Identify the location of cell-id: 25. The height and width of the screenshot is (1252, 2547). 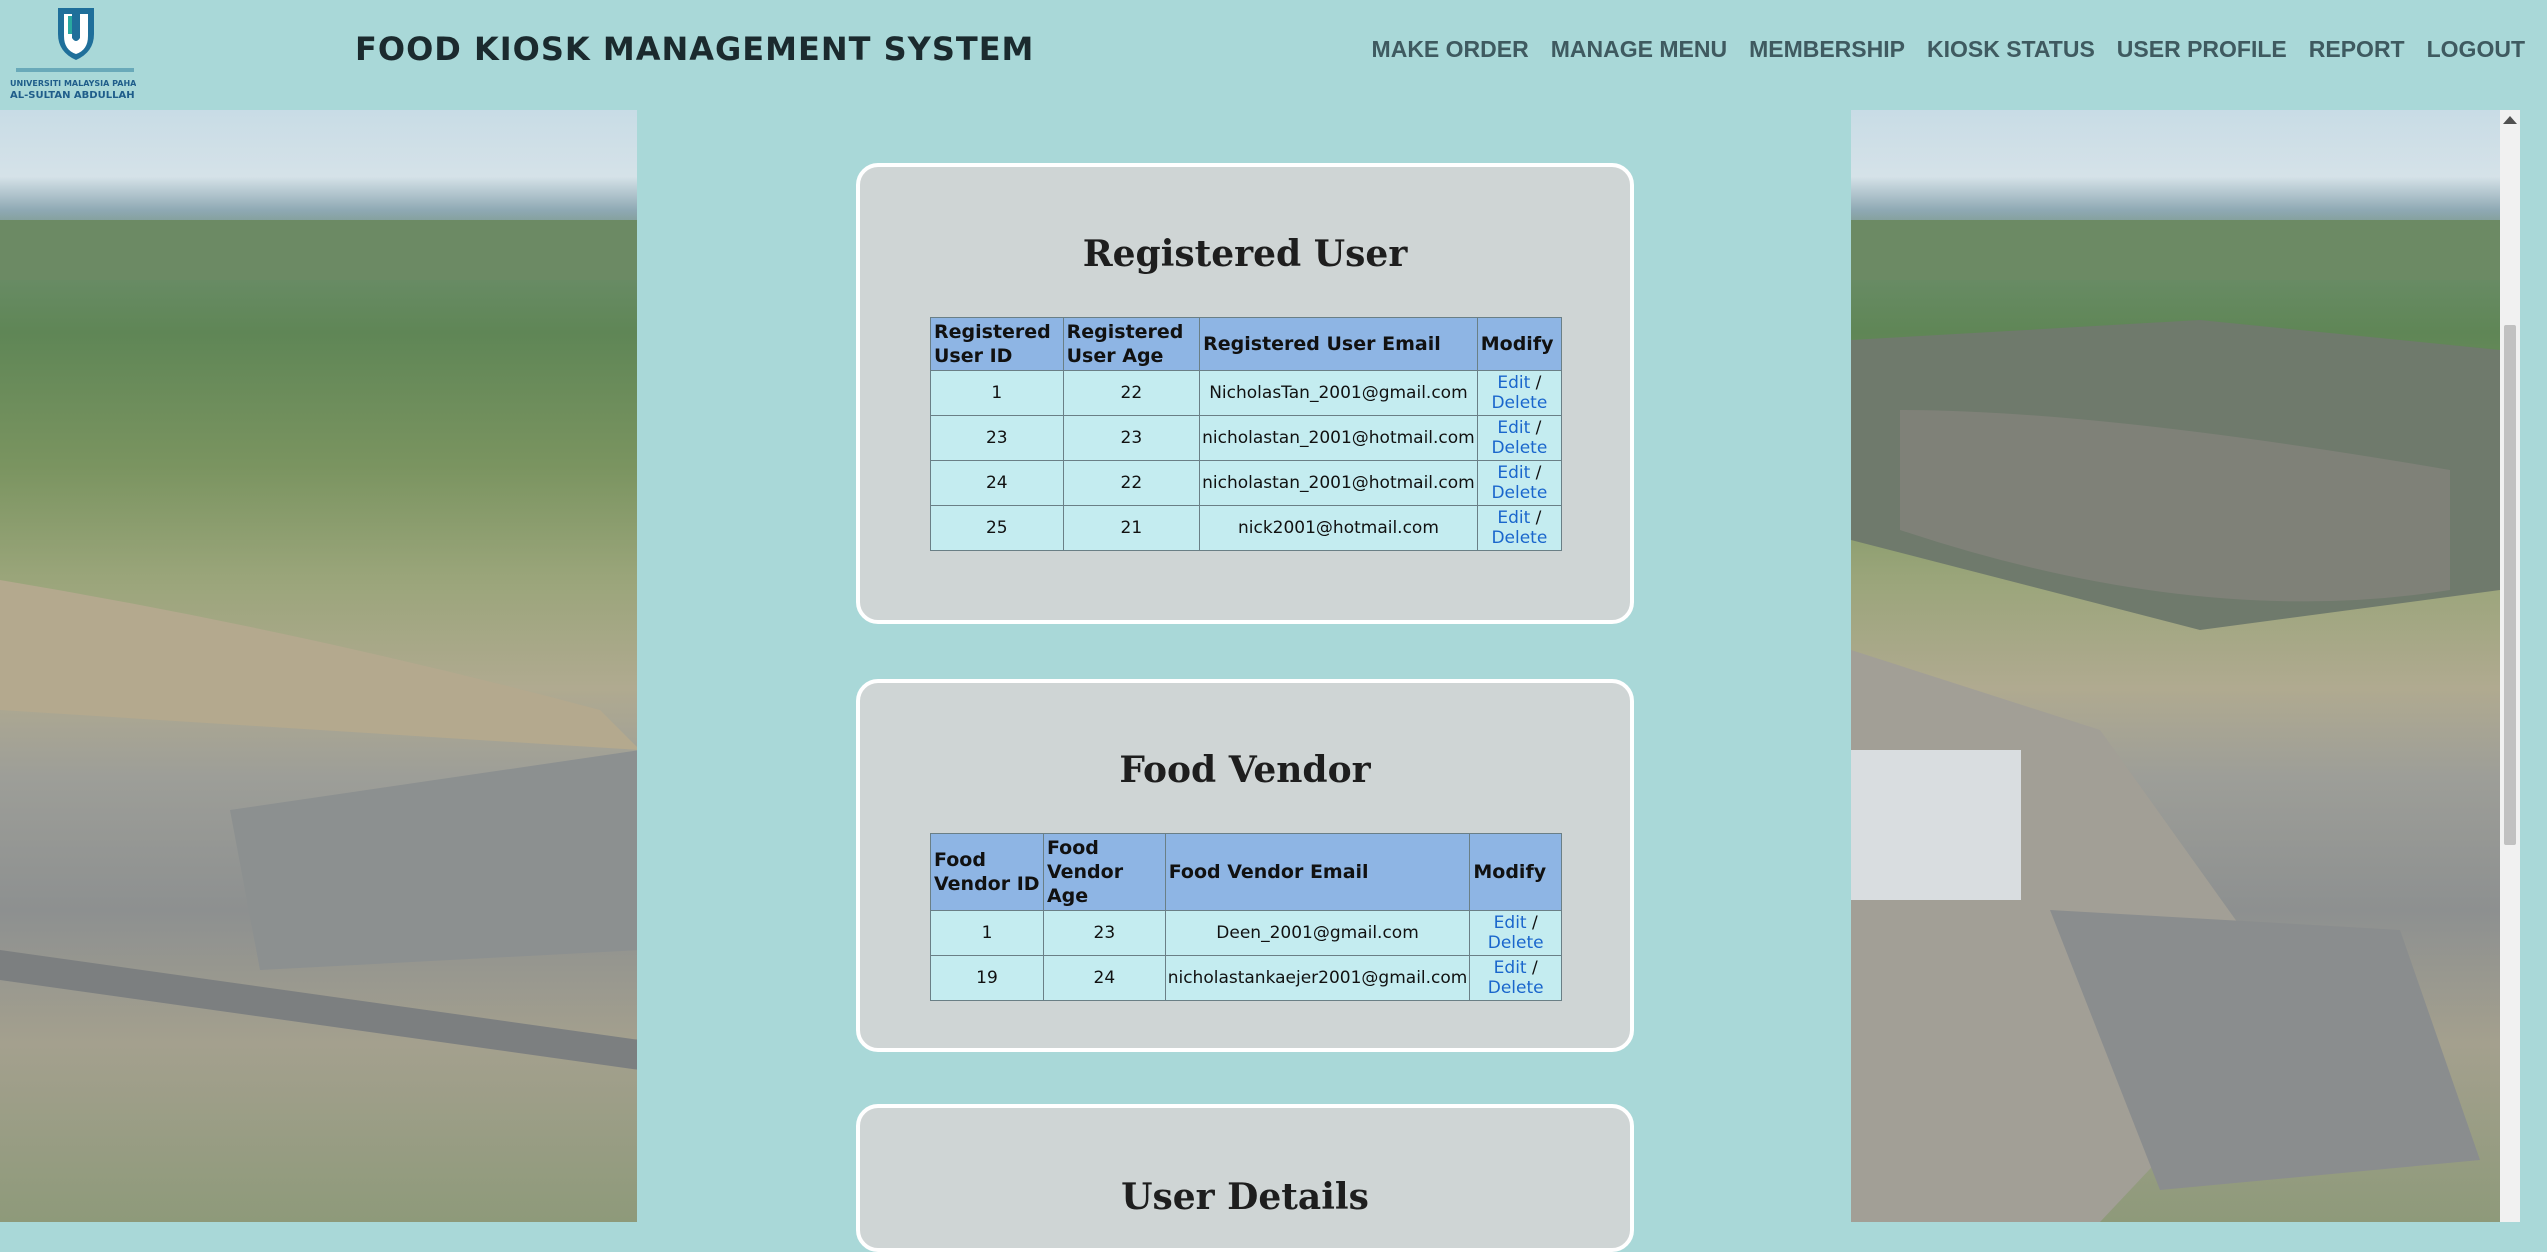
(997, 528).